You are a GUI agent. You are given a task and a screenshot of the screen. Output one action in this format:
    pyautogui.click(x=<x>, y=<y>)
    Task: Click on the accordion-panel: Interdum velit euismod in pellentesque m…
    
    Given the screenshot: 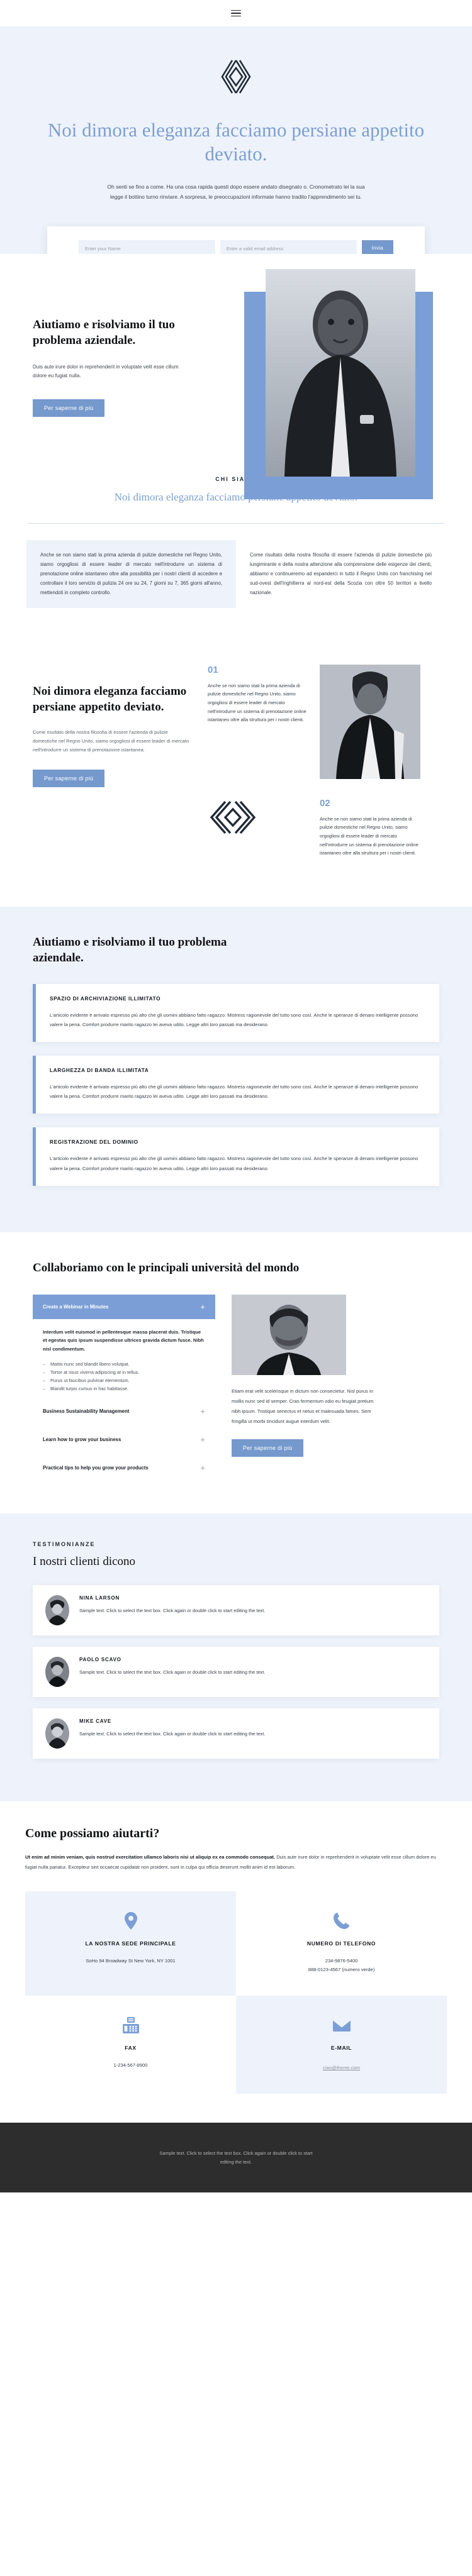 What is the action you would take?
    pyautogui.click(x=124, y=1358)
    